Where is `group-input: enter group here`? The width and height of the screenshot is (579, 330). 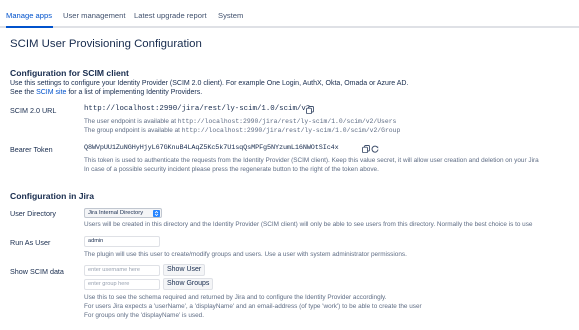
group-input: enter group here is located at coordinates (122, 284).